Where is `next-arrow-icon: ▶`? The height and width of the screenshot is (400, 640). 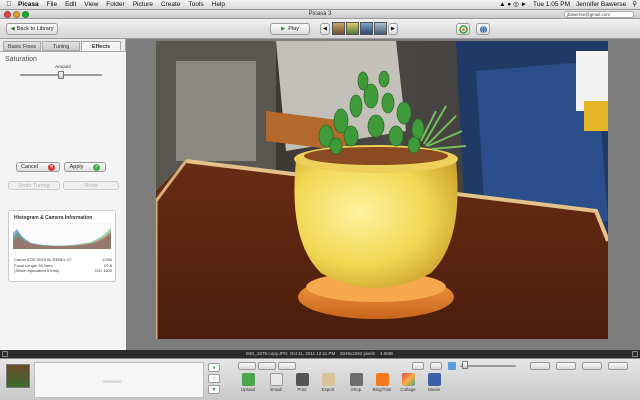
next-arrow-icon: ▶ is located at coordinates (393, 29).